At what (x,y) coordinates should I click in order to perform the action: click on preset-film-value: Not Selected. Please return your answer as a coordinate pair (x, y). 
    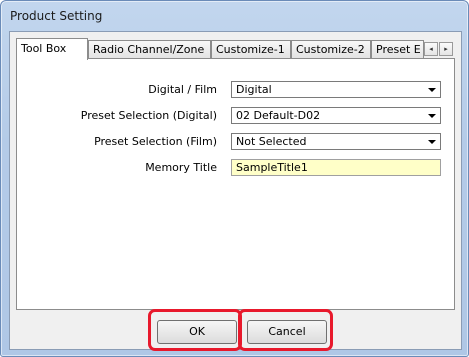
    Looking at the image, I should click on (271, 141).